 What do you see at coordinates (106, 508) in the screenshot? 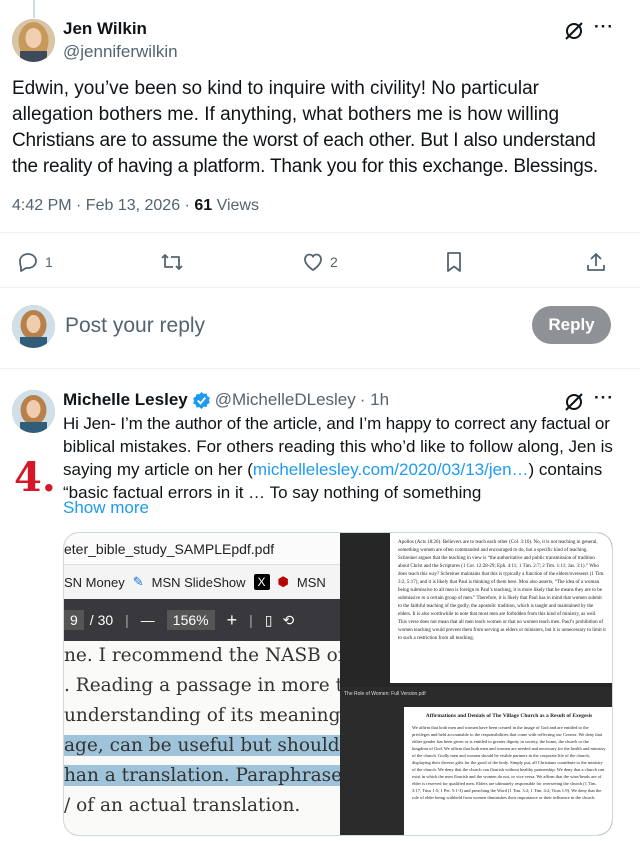
I see `show-more-link: Show more` at bounding box center [106, 508].